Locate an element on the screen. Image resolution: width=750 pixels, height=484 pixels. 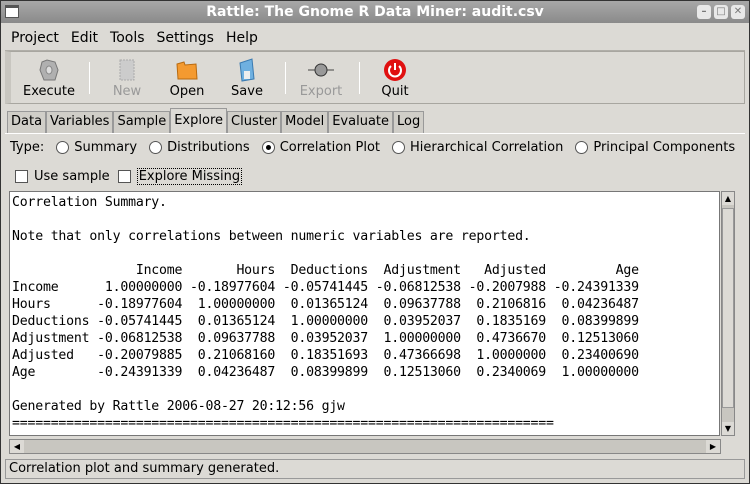
tab-variables: Variables is located at coordinates (80, 122).